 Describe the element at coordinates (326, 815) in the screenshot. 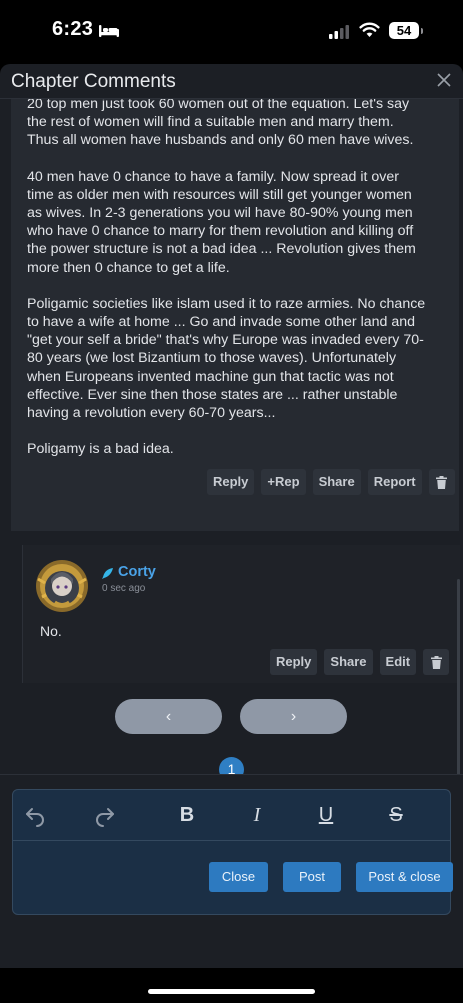

I see `underline-button: U` at that location.